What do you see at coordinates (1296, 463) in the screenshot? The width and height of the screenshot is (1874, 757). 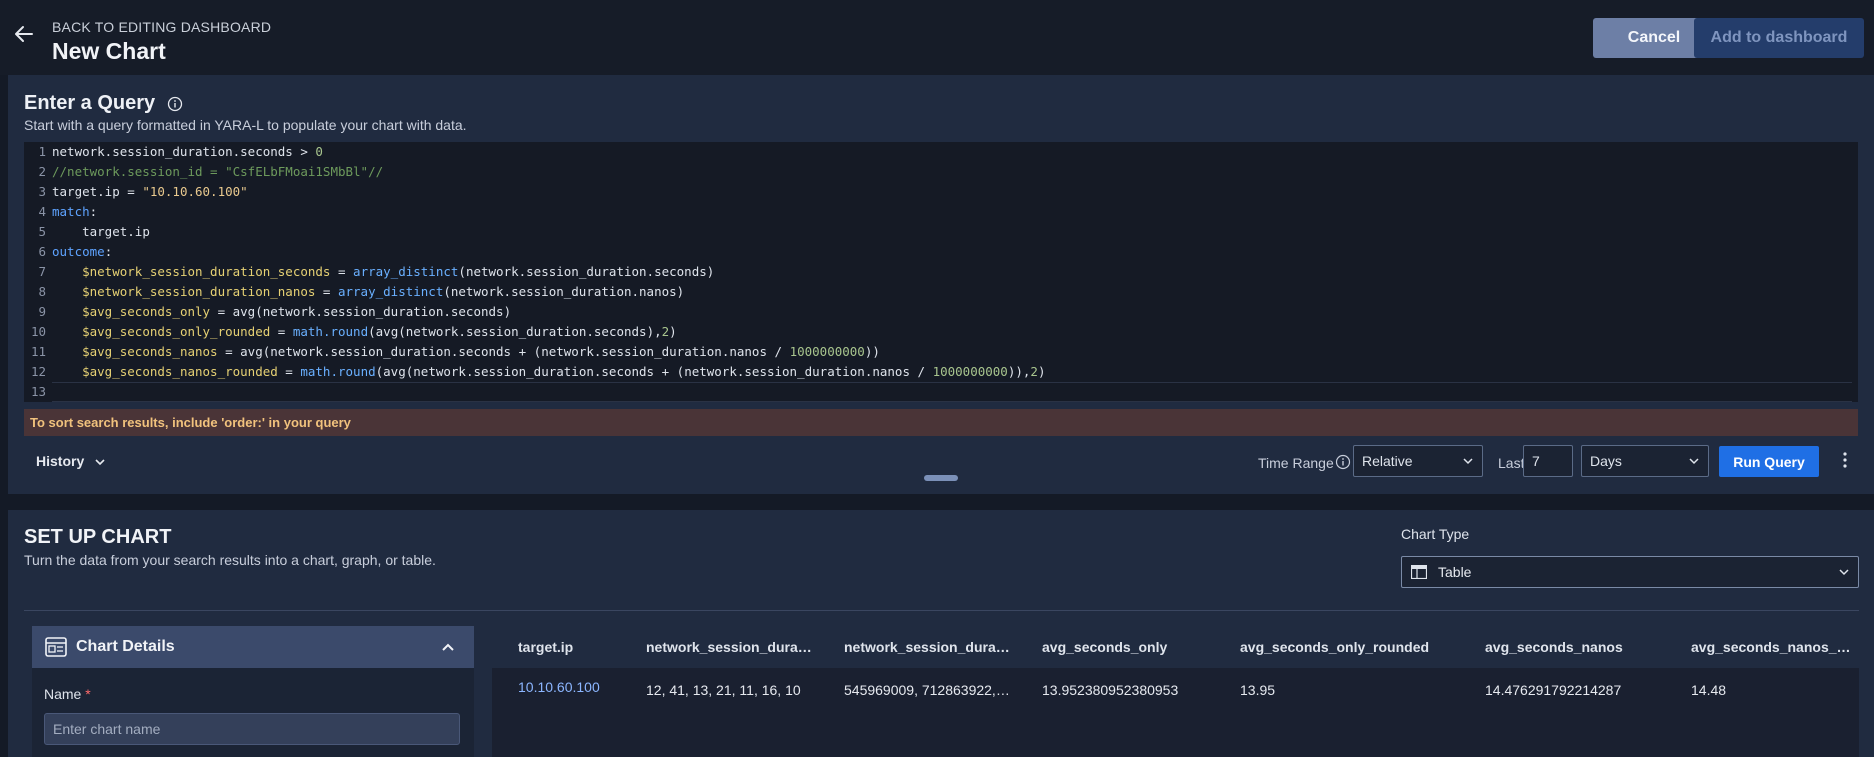 I see `time-range-label: Time Range` at bounding box center [1296, 463].